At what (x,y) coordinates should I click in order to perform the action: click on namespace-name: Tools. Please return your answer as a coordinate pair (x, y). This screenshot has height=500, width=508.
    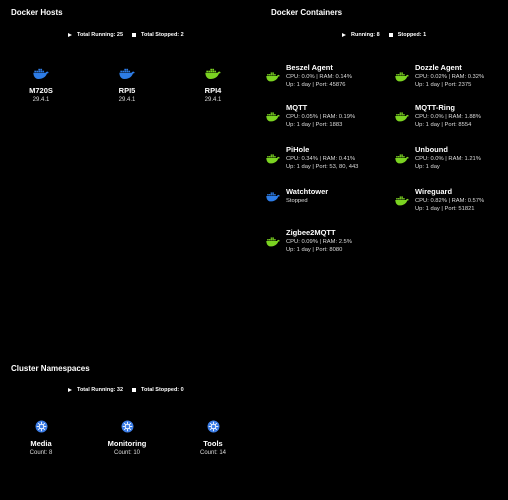
    Looking at the image, I should click on (213, 443).